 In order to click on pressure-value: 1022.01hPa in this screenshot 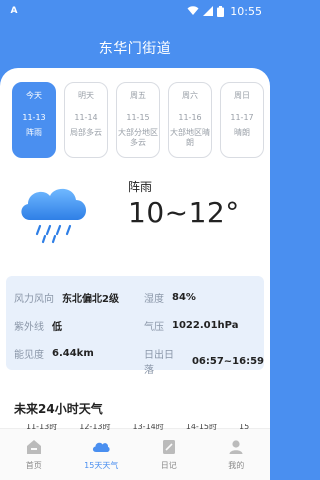, I will do `click(205, 325)`.